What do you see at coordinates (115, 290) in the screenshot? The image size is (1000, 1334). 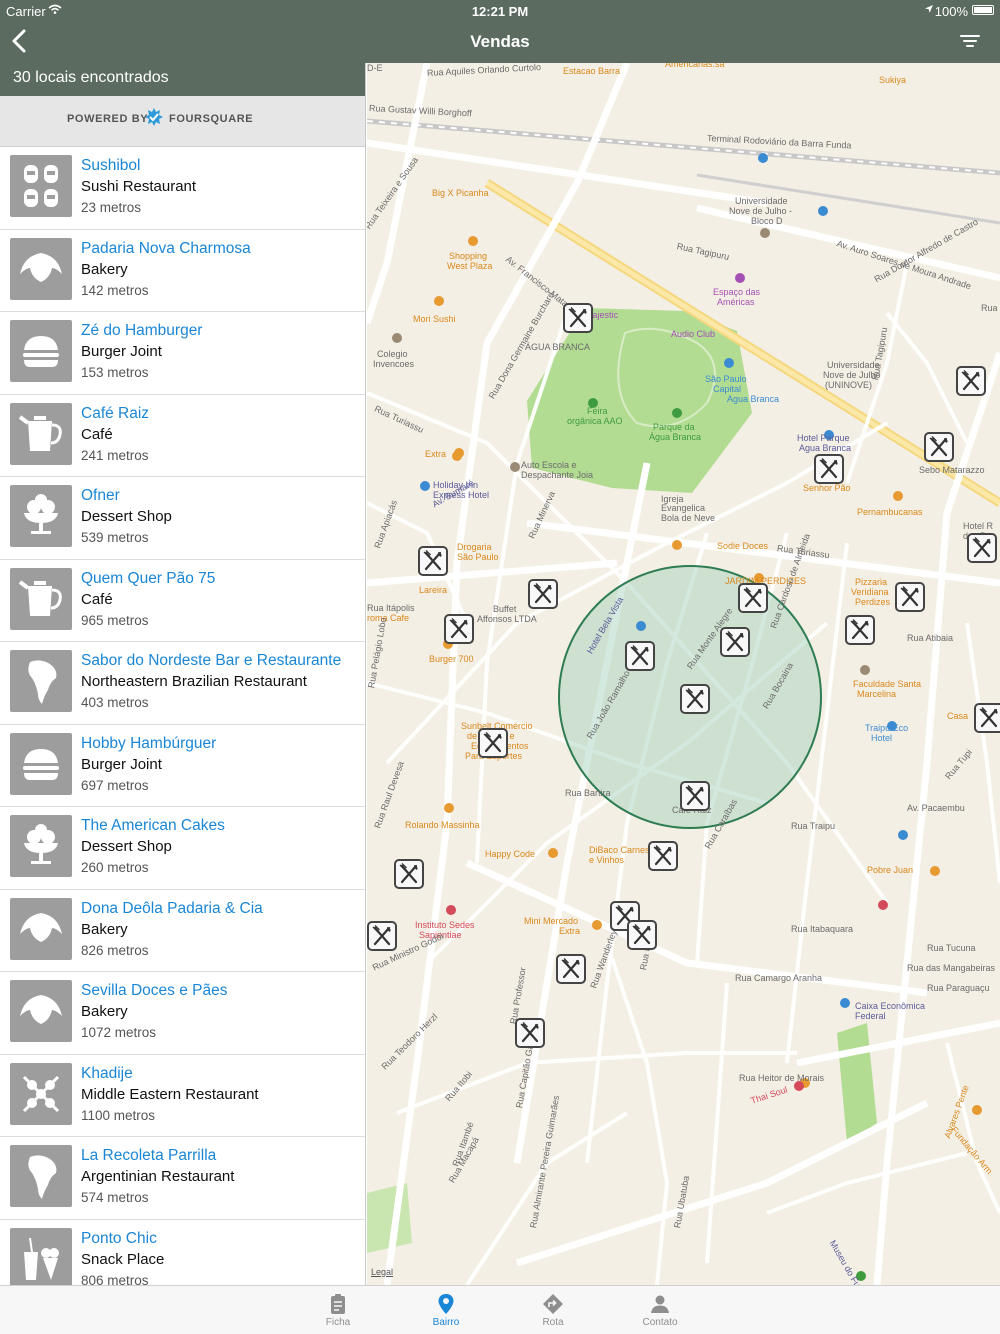 I see `venue-distance: 142 metros` at bounding box center [115, 290].